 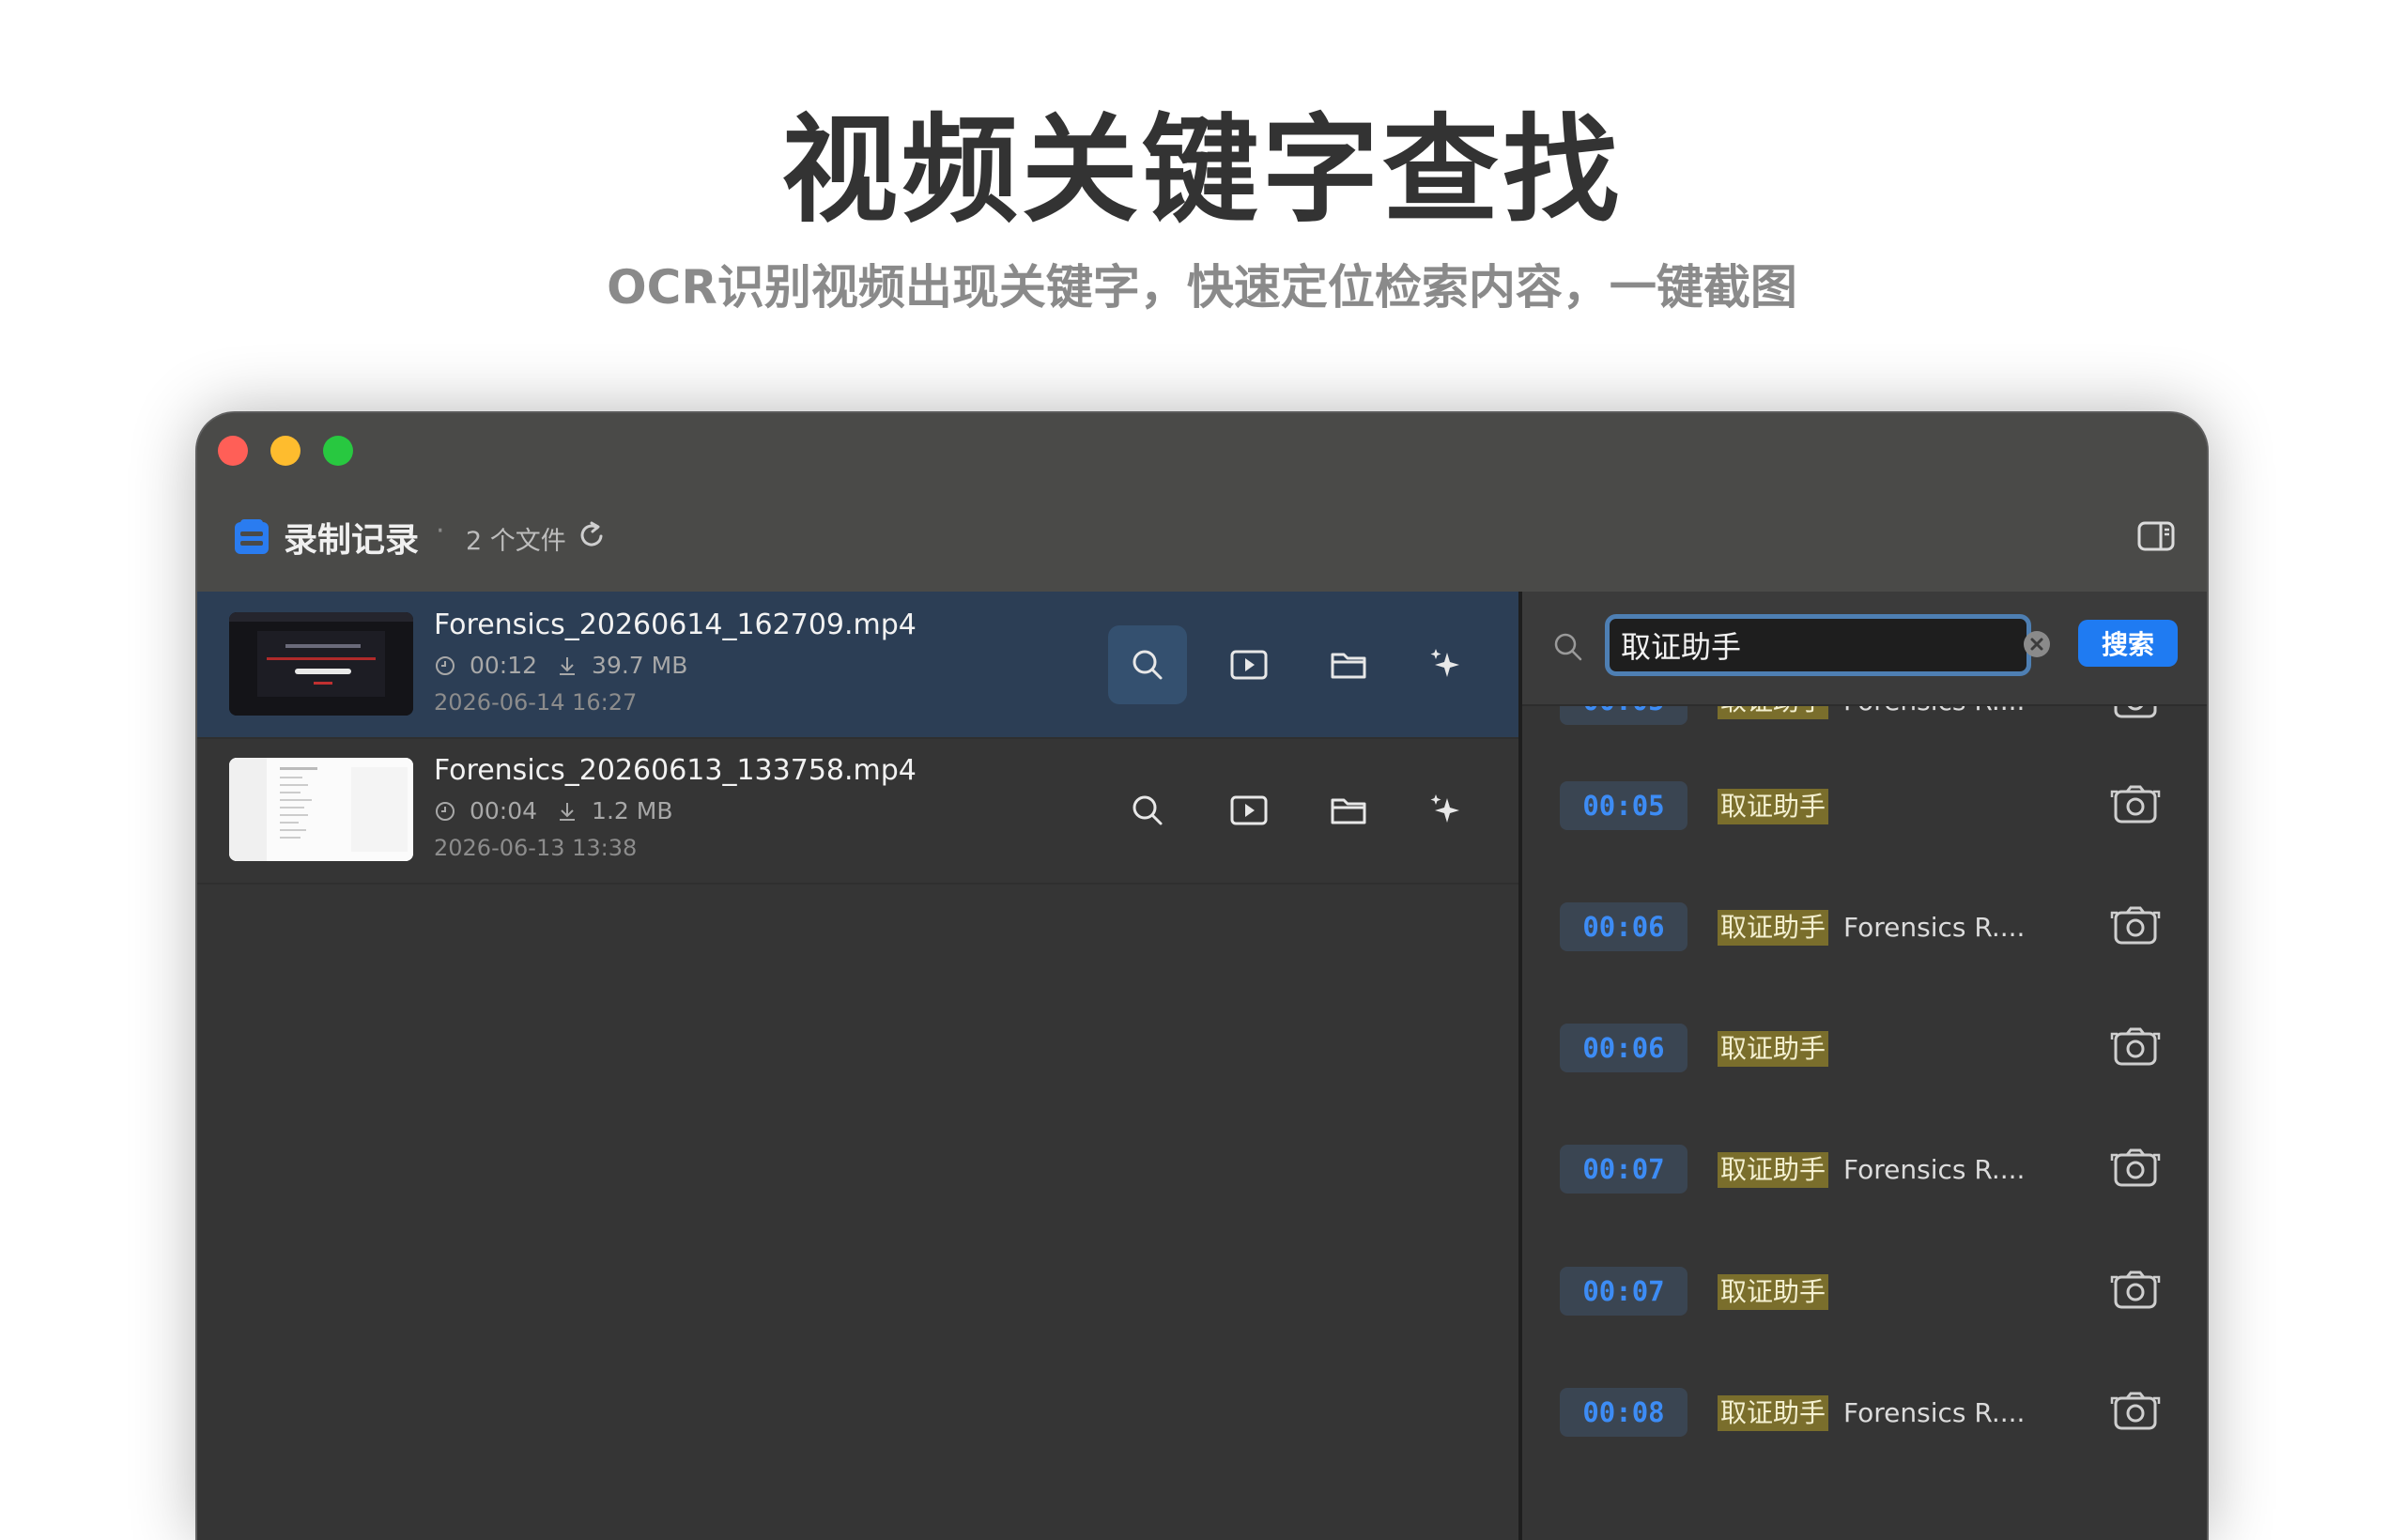 What do you see at coordinates (1202, 287) in the screenshot?
I see `hero-subtitle: OCR识别视频出现关键字，快速定位检索内容，一键截图` at bounding box center [1202, 287].